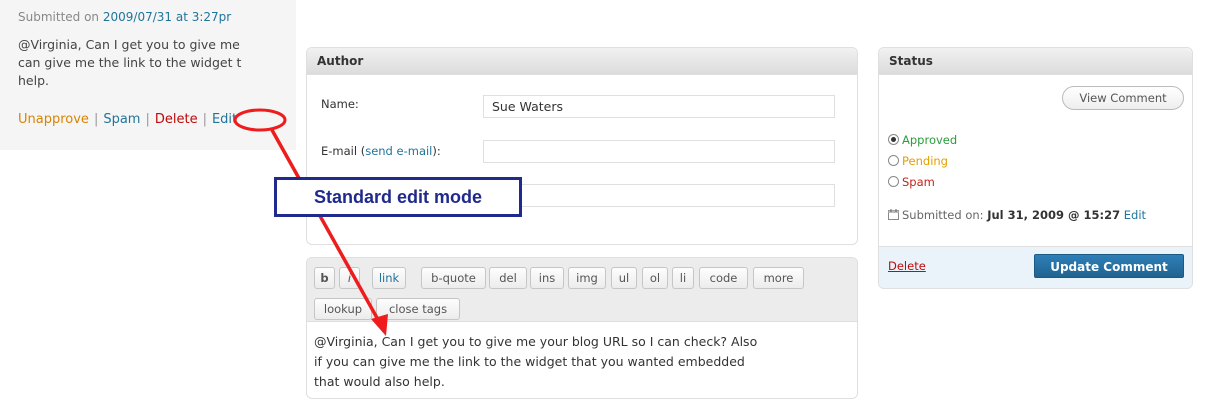 This screenshot has height=417, width=1225. Describe the element at coordinates (379, 325) in the screenshot. I see `arrow-head-icon` at that location.